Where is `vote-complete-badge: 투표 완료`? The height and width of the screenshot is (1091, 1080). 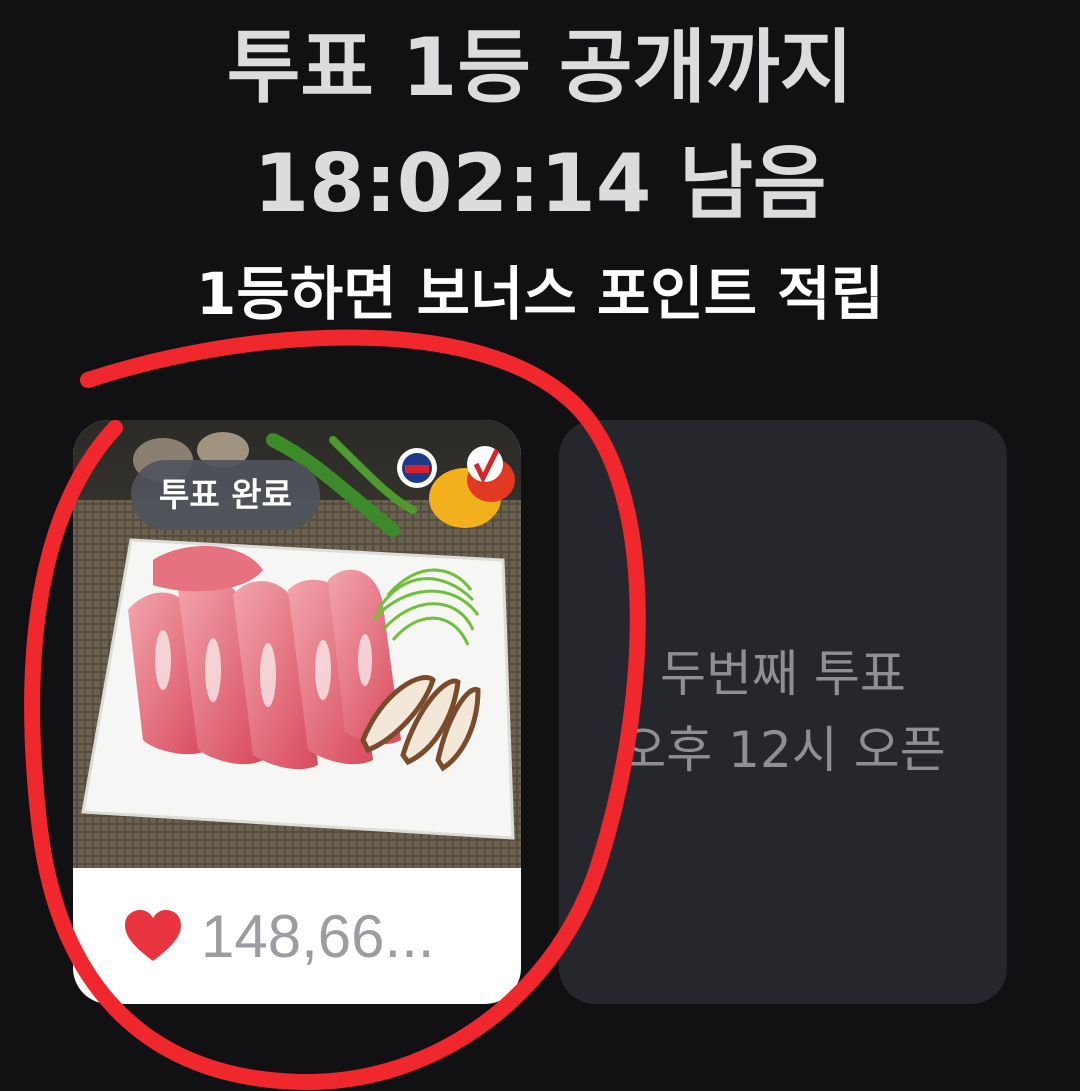
vote-complete-badge: 투표 완료 is located at coordinates (225, 495).